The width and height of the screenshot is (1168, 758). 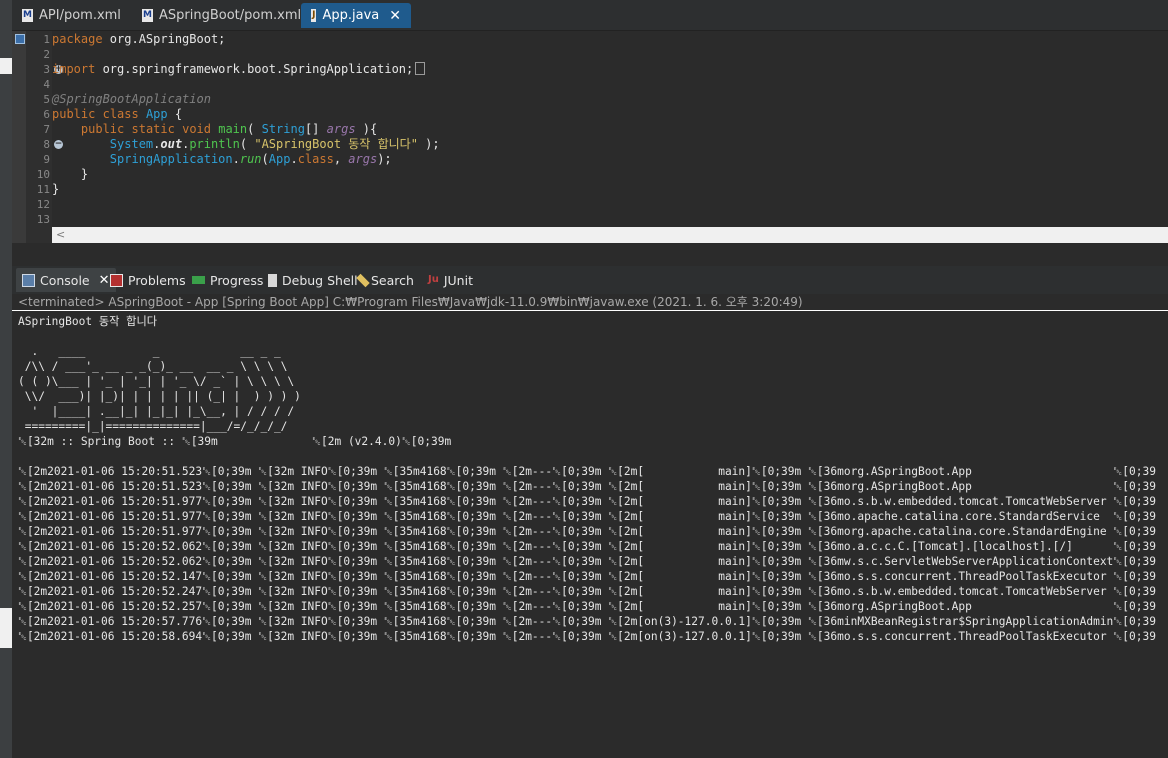 I want to click on tab-label: Search, so click(x=392, y=280).